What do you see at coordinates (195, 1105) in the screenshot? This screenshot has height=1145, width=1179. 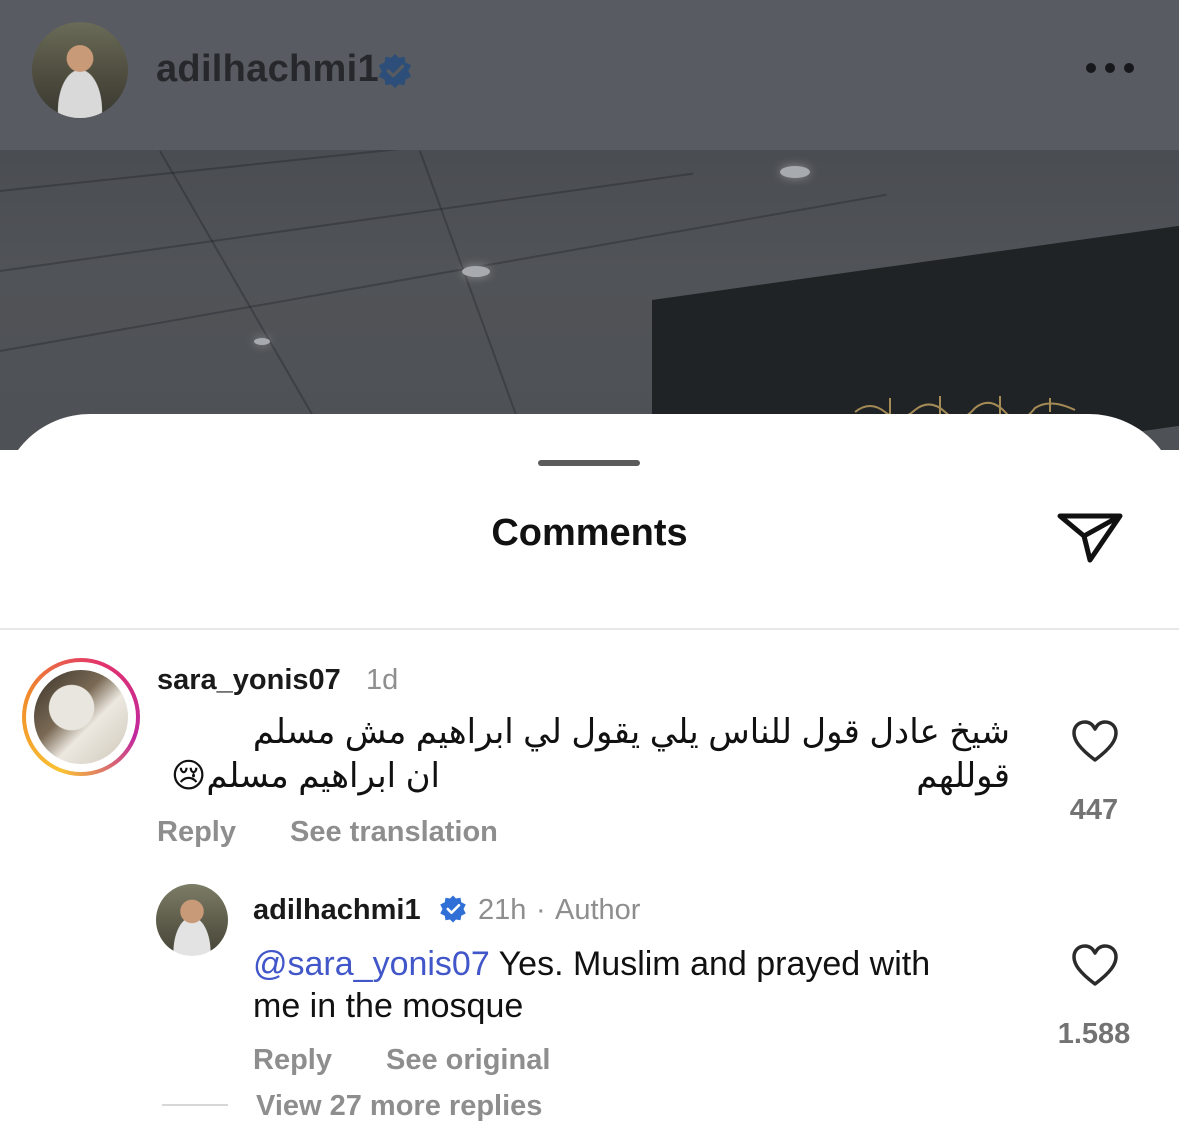 I see `thread-line` at bounding box center [195, 1105].